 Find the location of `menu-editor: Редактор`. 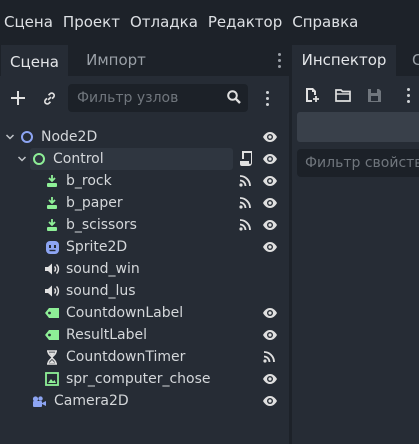

menu-editor: Редактор is located at coordinates (245, 22).